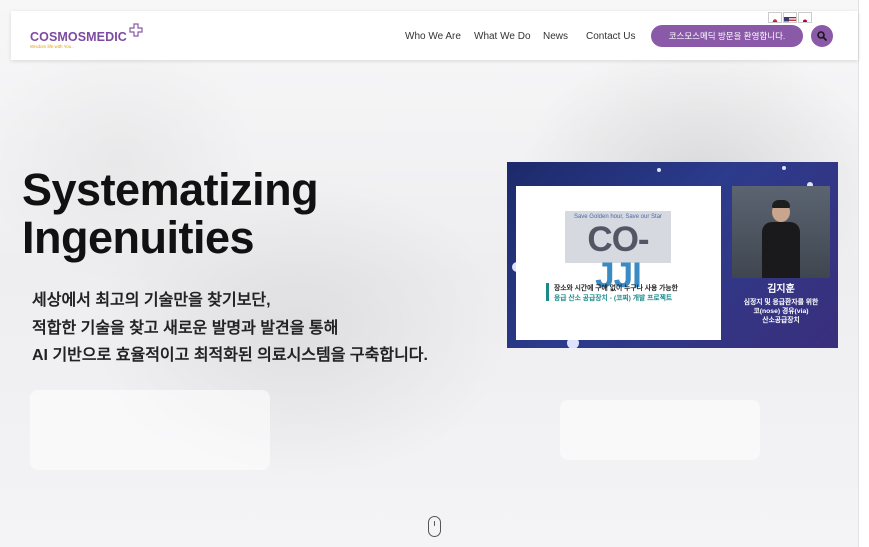 Image resolution: width=869 pixels, height=547 pixels. I want to click on speaker-video, so click(781, 232).